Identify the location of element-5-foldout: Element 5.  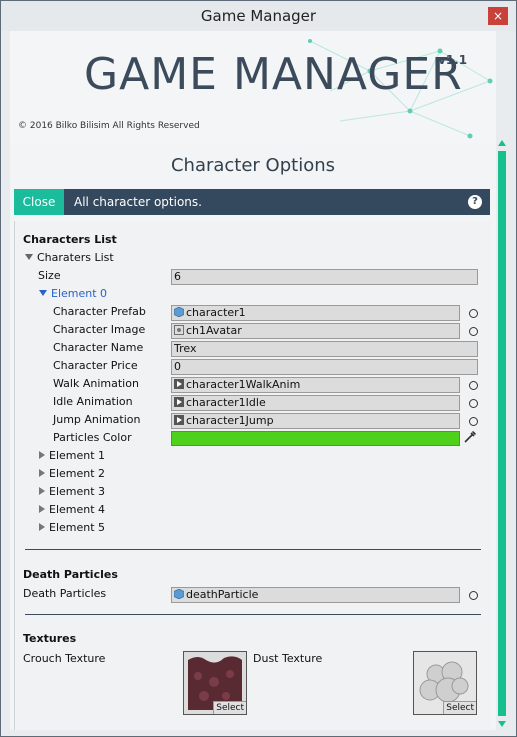
(72, 528).